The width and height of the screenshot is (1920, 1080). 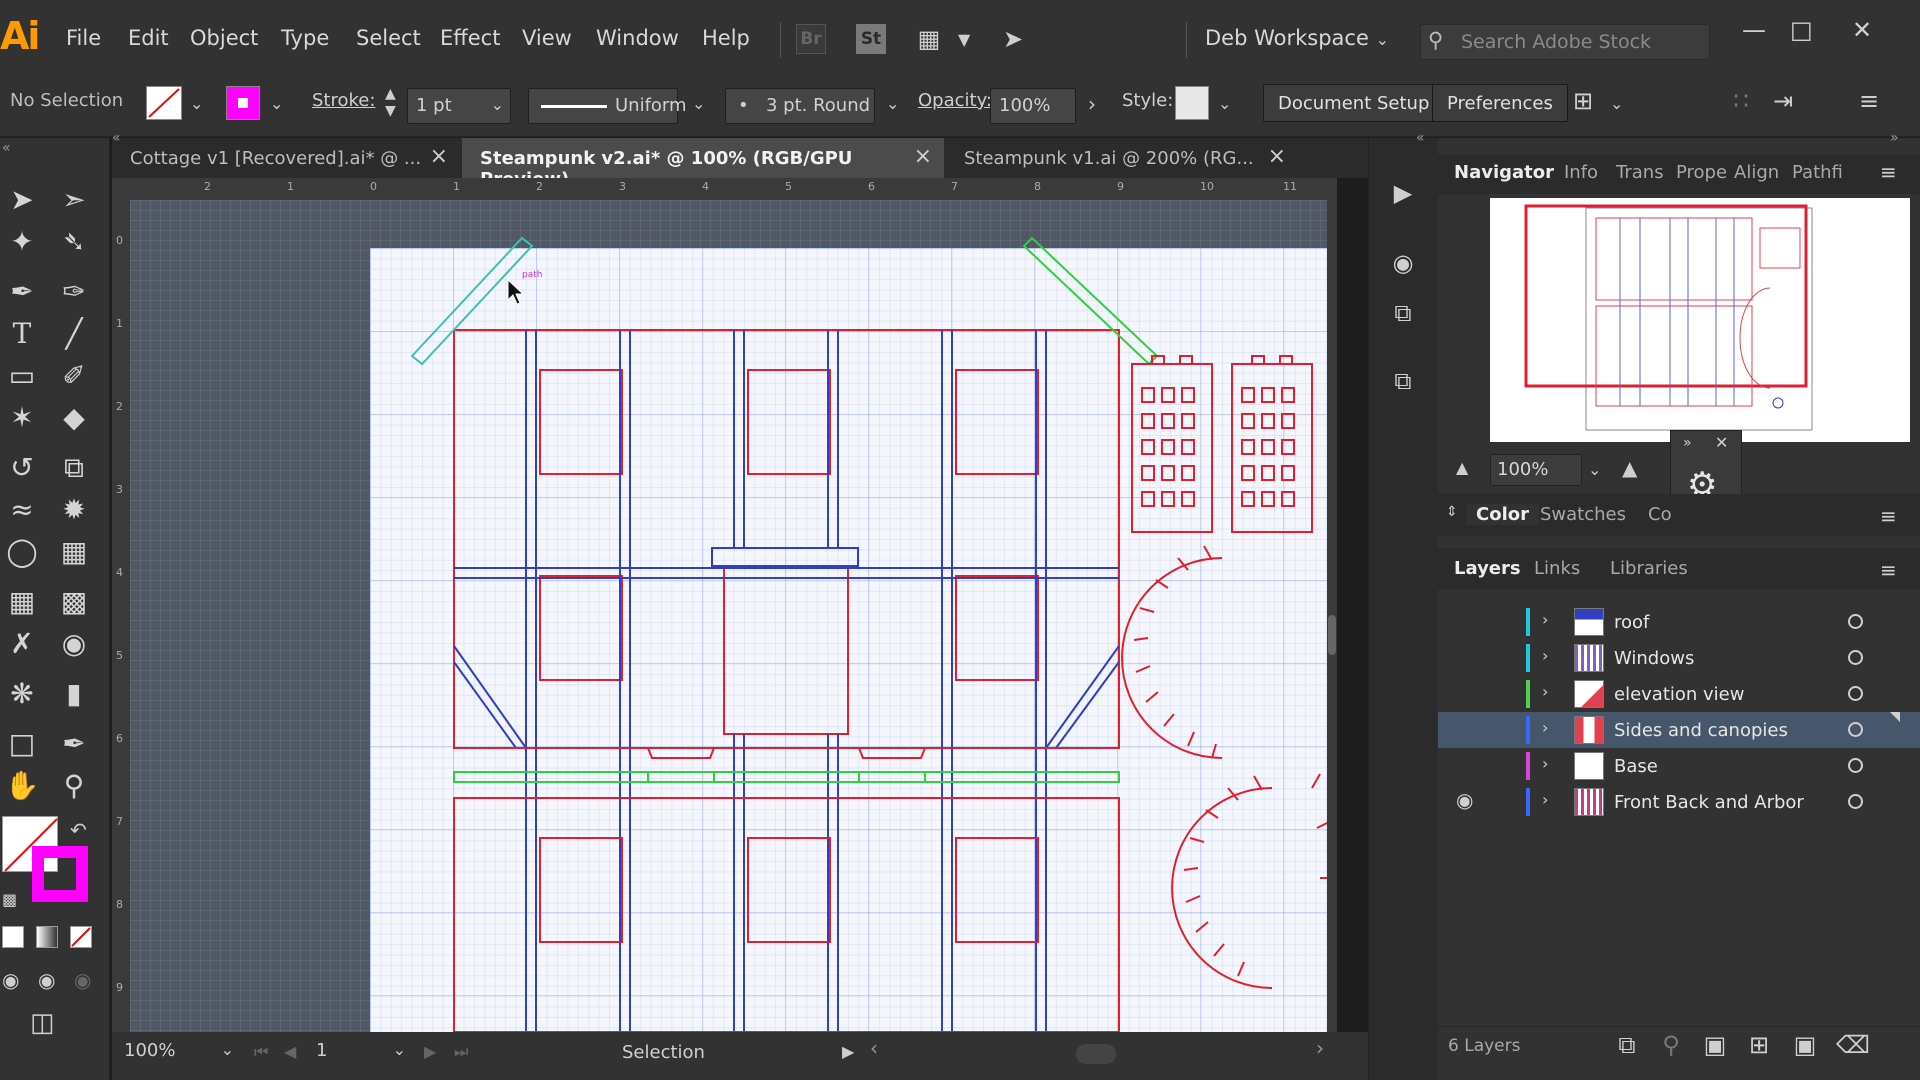 I want to click on navigator-preview, so click(x=1700, y=320).